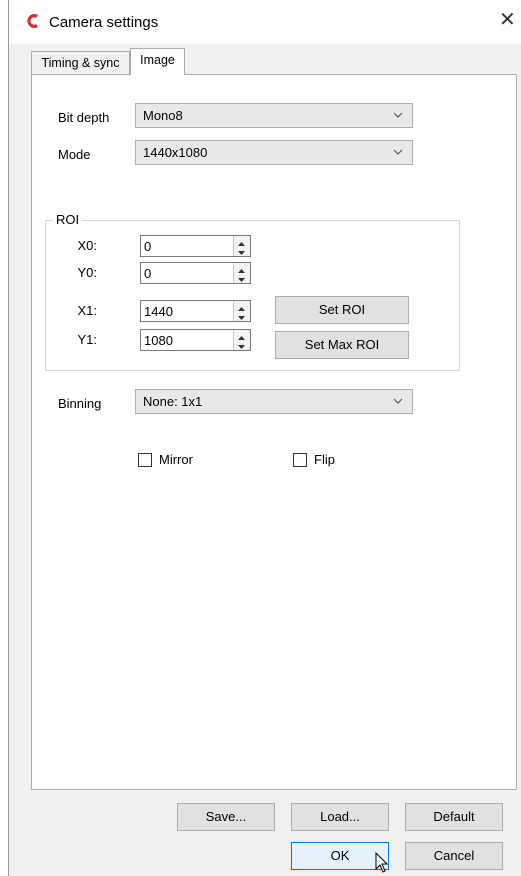  I want to click on x1-spin-arrows, so click(241, 311).